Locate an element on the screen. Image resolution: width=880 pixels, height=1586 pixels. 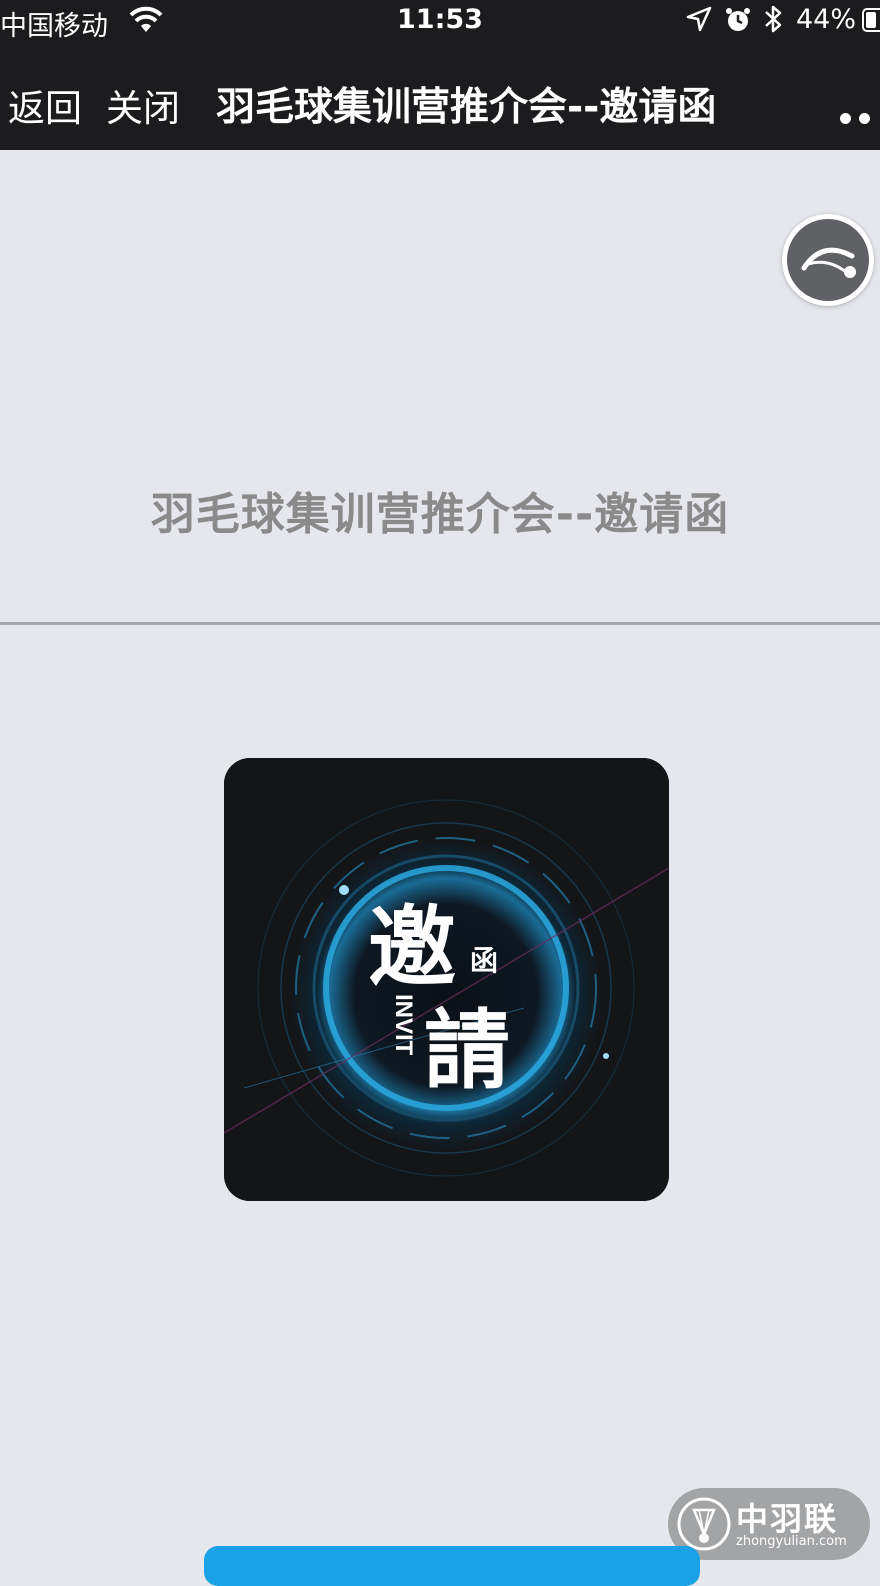
invitation-artwork: 邀 函 請 INVIT is located at coordinates (446, 979).